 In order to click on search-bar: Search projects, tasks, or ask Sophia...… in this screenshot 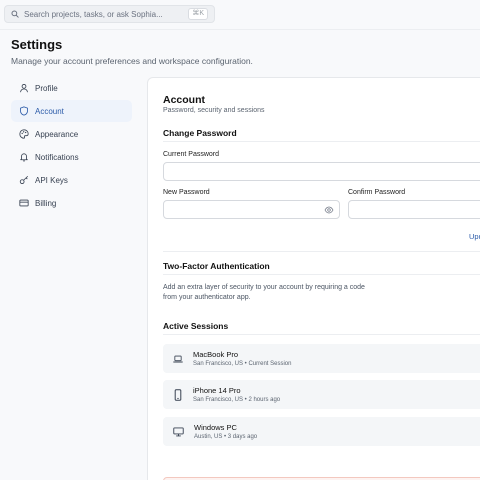, I will do `click(109, 14)`.